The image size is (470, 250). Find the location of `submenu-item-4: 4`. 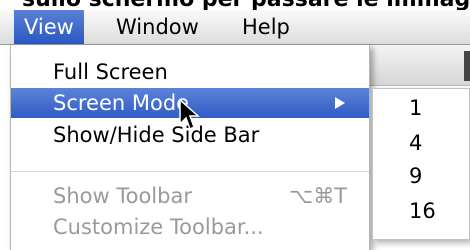

submenu-item-4: 4 is located at coordinates (421, 143).